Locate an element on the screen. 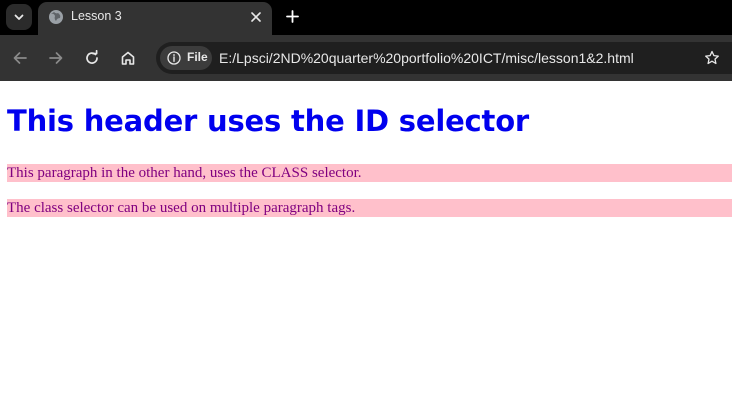 This screenshot has height=418, width=732. forward-arrow-icon is located at coordinates (56, 58).